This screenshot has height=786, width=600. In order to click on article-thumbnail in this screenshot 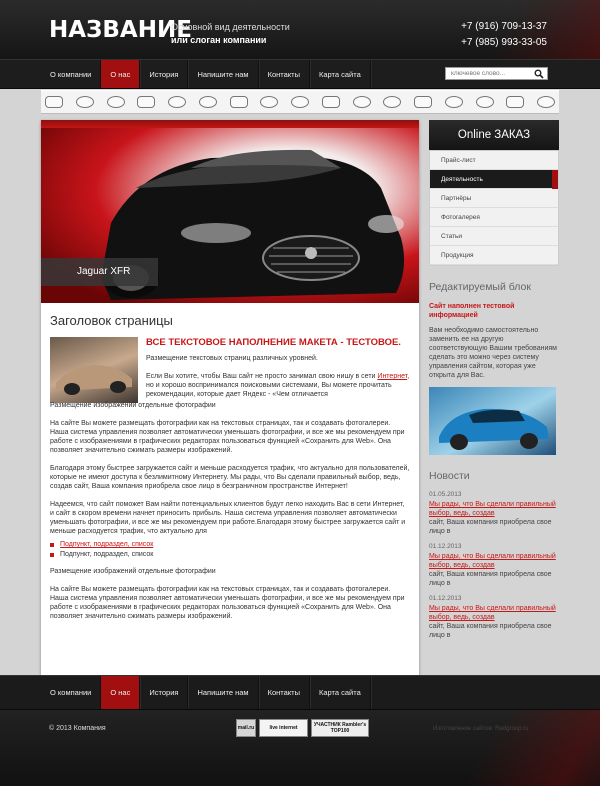, I will do `click(94, 370)`.